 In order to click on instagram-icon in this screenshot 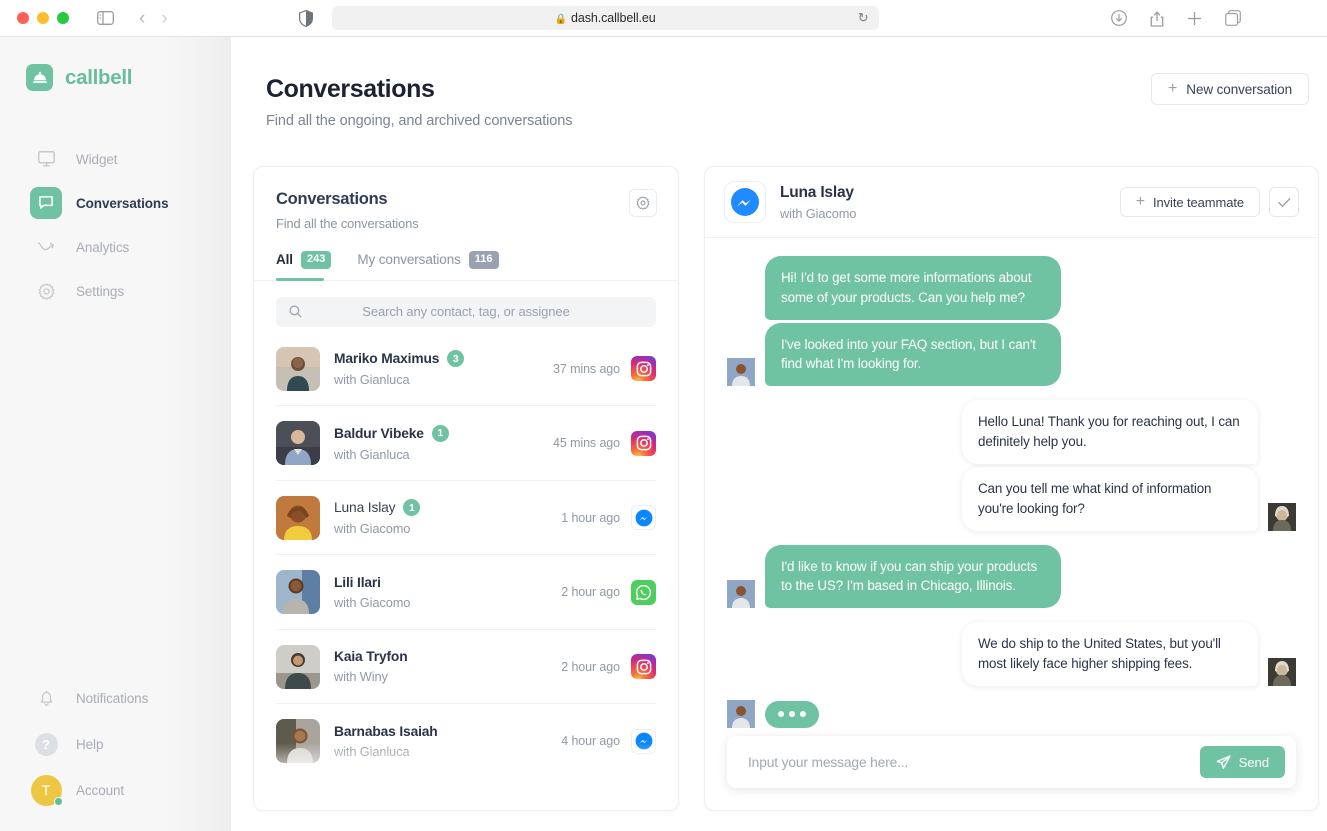, I will do `click(643, 666)`.